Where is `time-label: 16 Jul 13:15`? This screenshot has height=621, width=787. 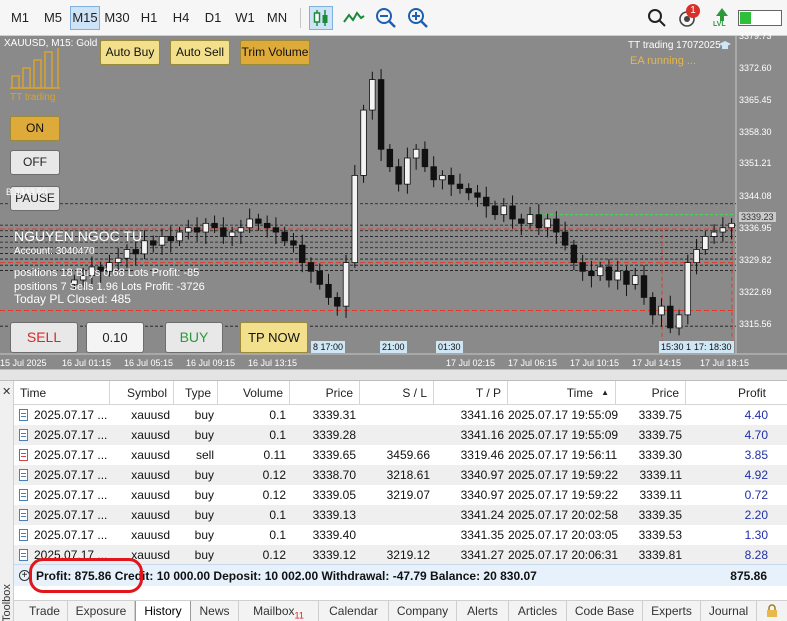
time-label: 16 Jul 13:15 is located at coordinates (273, 363).